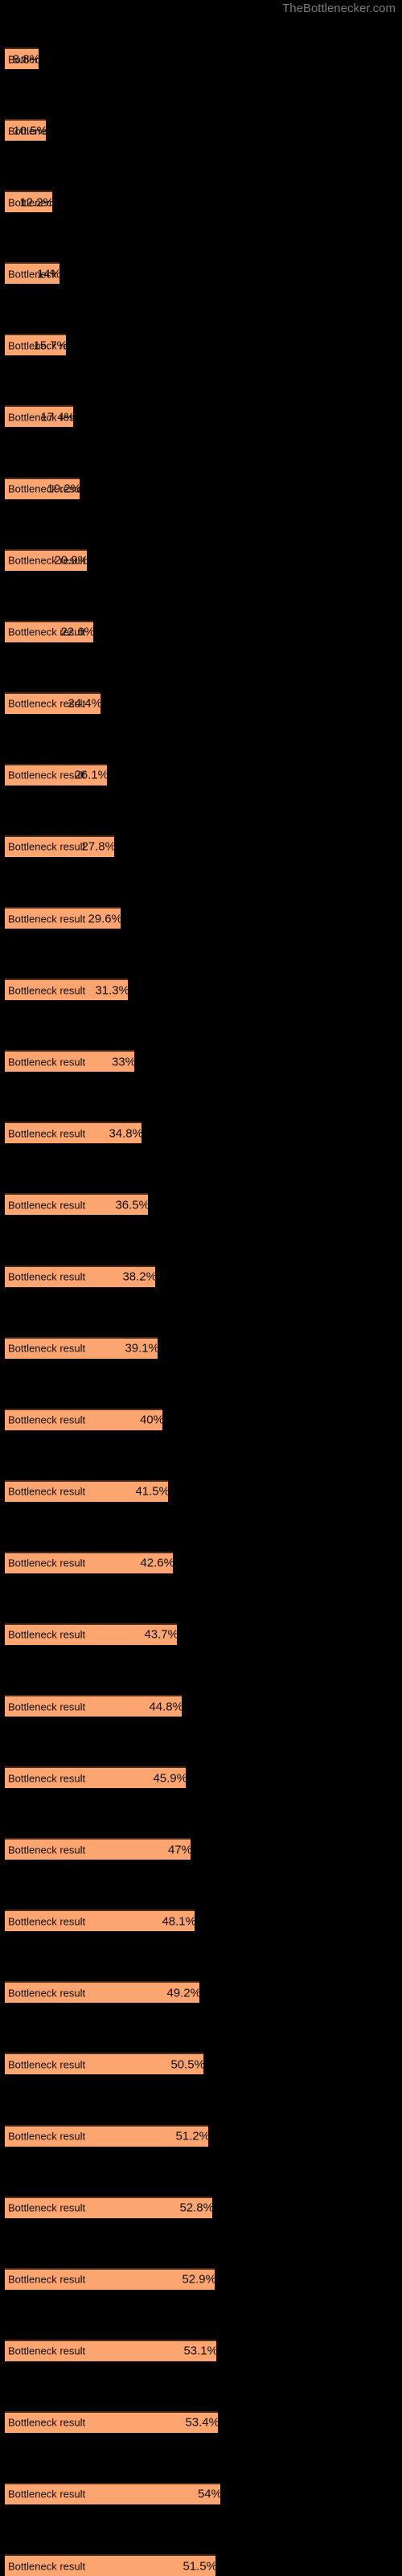  I want to click on bar-row: Bottleneck result 54%, so click(112, 2493).